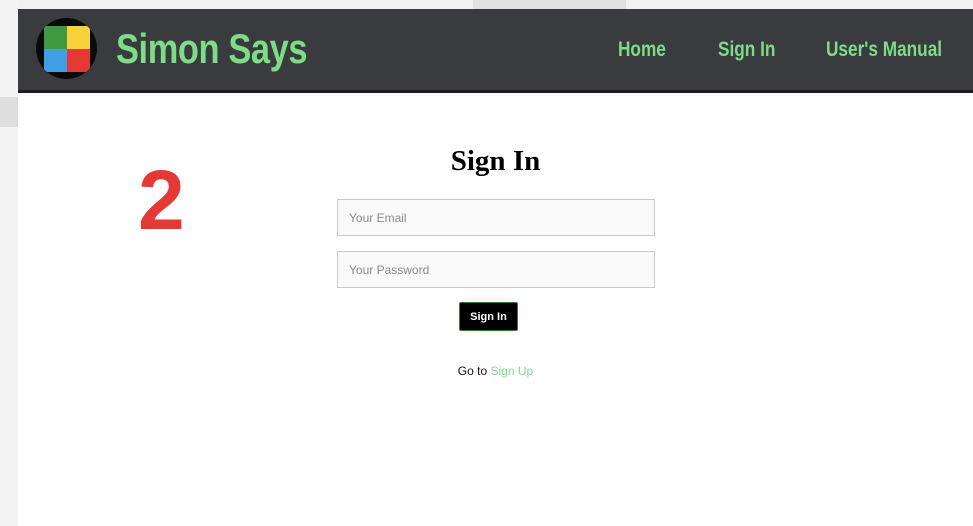  I want to click on password-field, so click(496, 269).